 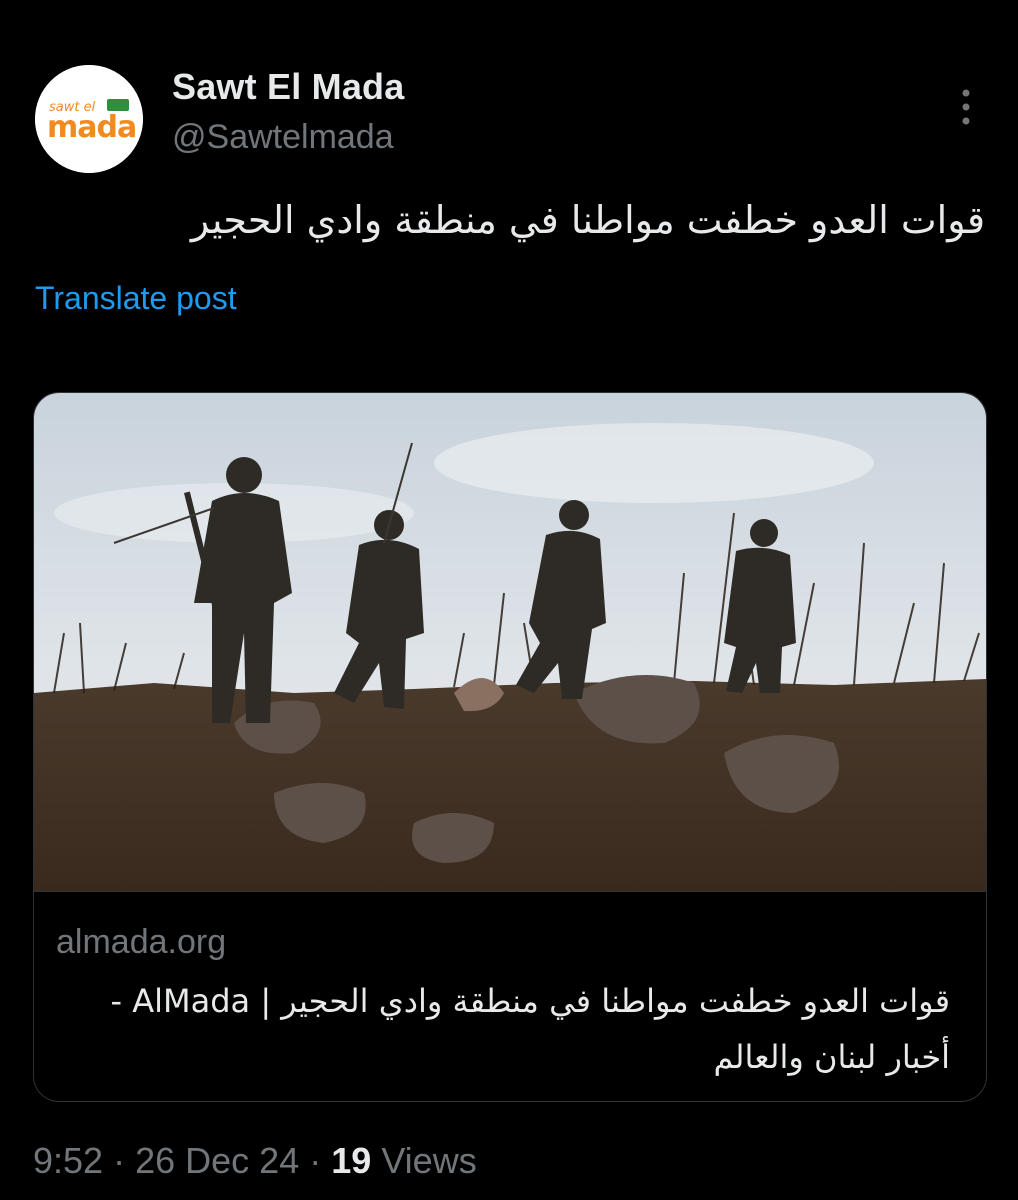 What do you see at coordinates (68, 1160) in the screenshot?
I see `post-time: 9:52` at bounding box center [68, 1160].